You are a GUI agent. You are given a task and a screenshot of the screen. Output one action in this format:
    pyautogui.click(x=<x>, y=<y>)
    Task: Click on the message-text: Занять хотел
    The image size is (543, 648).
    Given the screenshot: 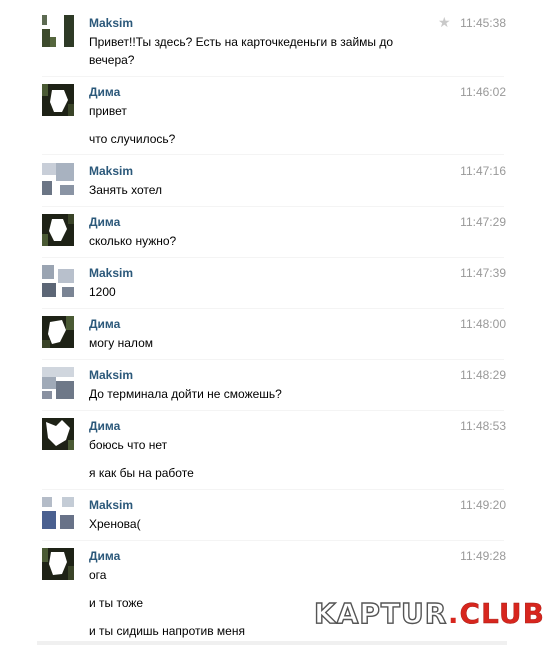 What is the action you would take?
    pyautogui.click(x=126, y=190)
    